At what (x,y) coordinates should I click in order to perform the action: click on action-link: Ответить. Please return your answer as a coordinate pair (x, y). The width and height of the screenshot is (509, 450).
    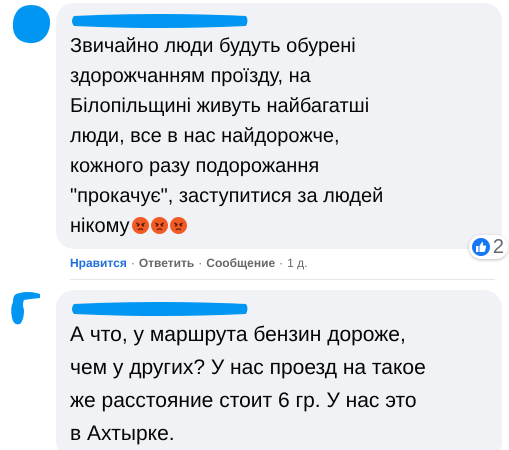
    Looking at the image, I should click on (166, 263).